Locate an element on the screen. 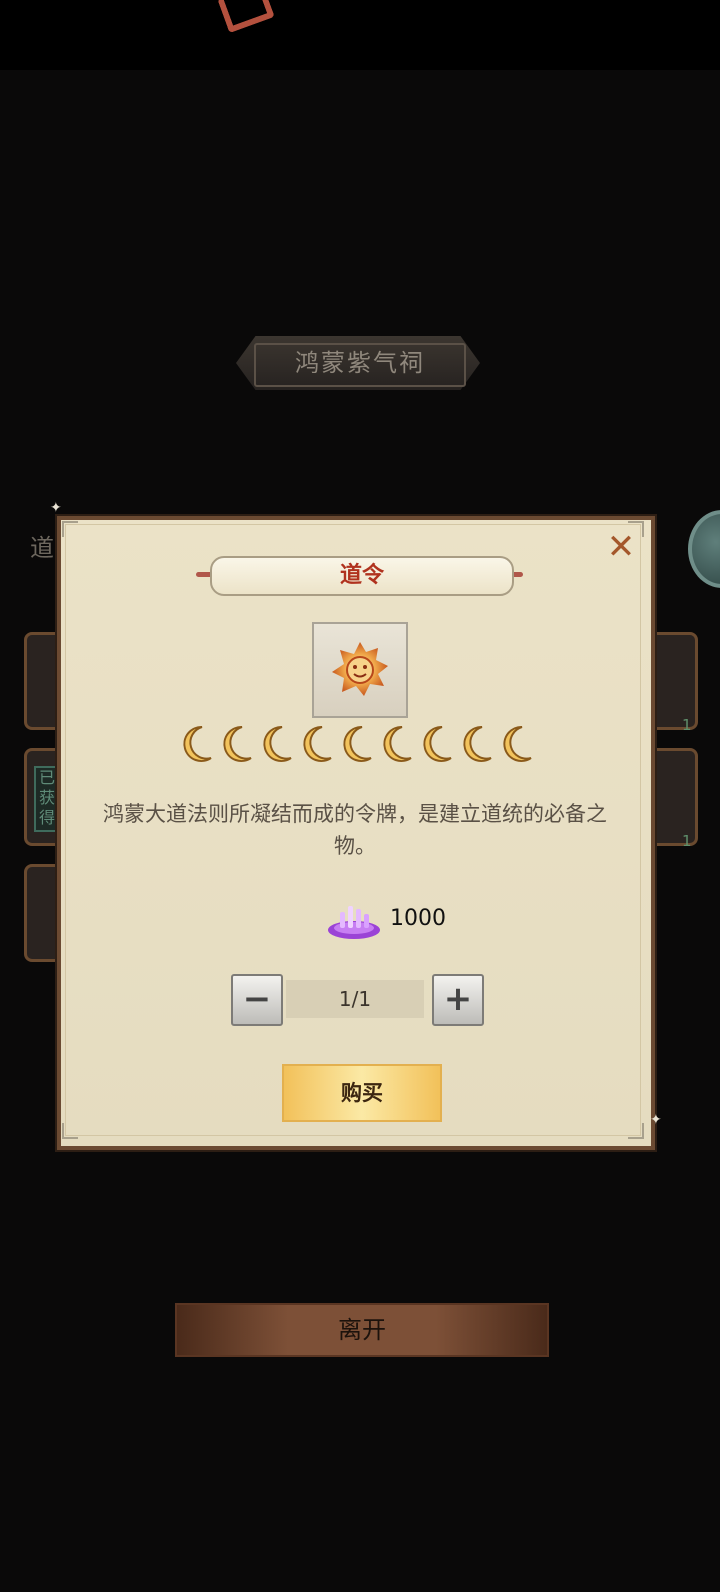 This screenshot has height=1592, width=720. leave-button: 离开 is located at coordinates (362, 1330).